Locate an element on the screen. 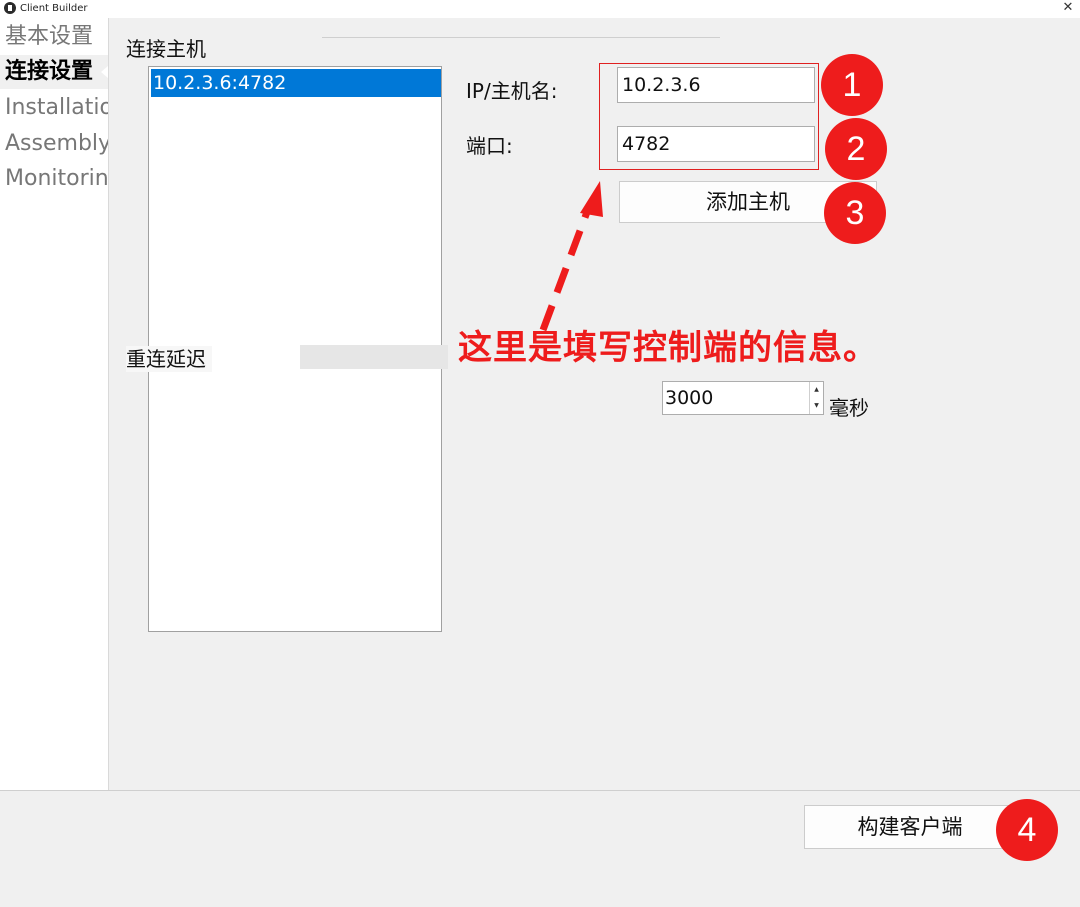 The width and height of the screenshot is (1080, 907). spin-up-icon: ▲ is located at coordinates (816, 390).